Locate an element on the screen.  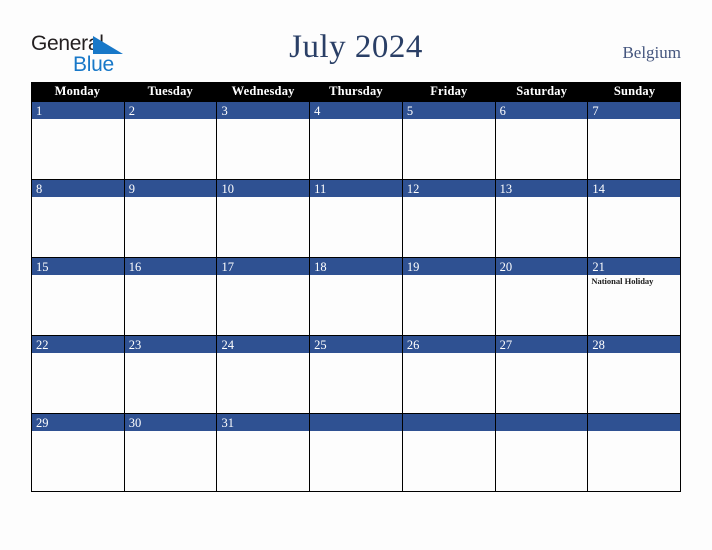
day-number: 20 is located at coordinates (506, 267).